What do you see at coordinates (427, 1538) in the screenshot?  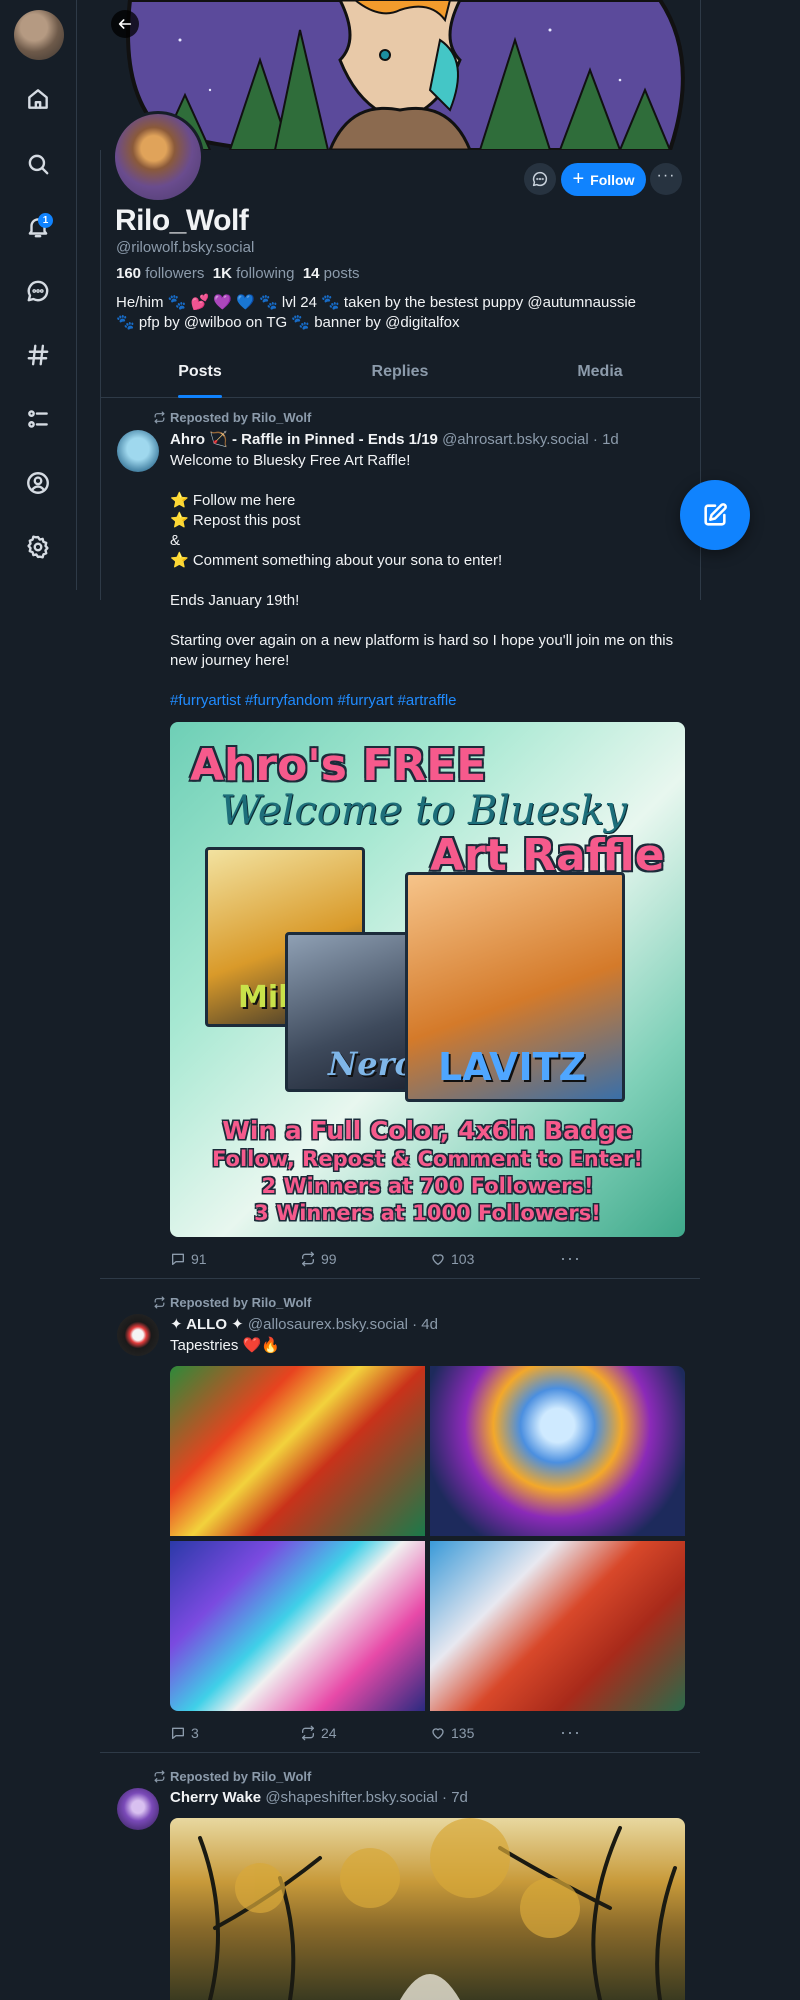 I see `post-image-grid` at bounding box center [427, 1538].